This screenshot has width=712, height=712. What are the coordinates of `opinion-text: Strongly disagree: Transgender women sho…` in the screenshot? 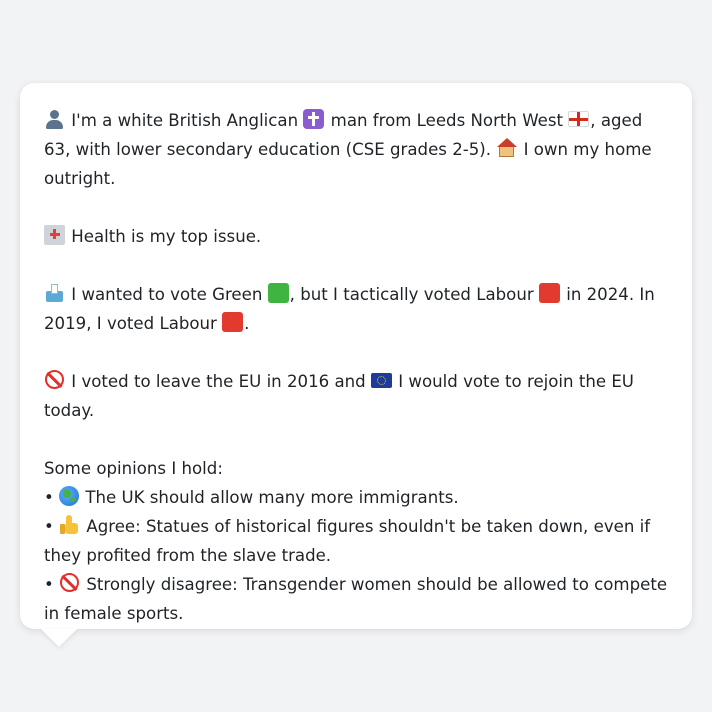 It's located at (356, 599).